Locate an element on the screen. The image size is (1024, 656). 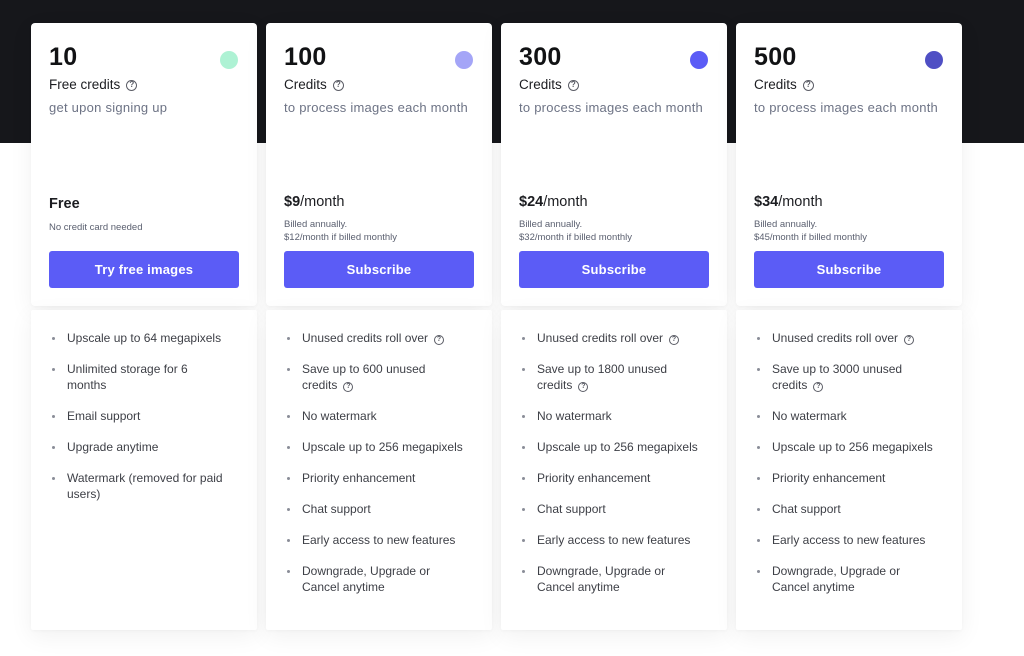
feature-item: Email support is located at coordinates (139, 416).